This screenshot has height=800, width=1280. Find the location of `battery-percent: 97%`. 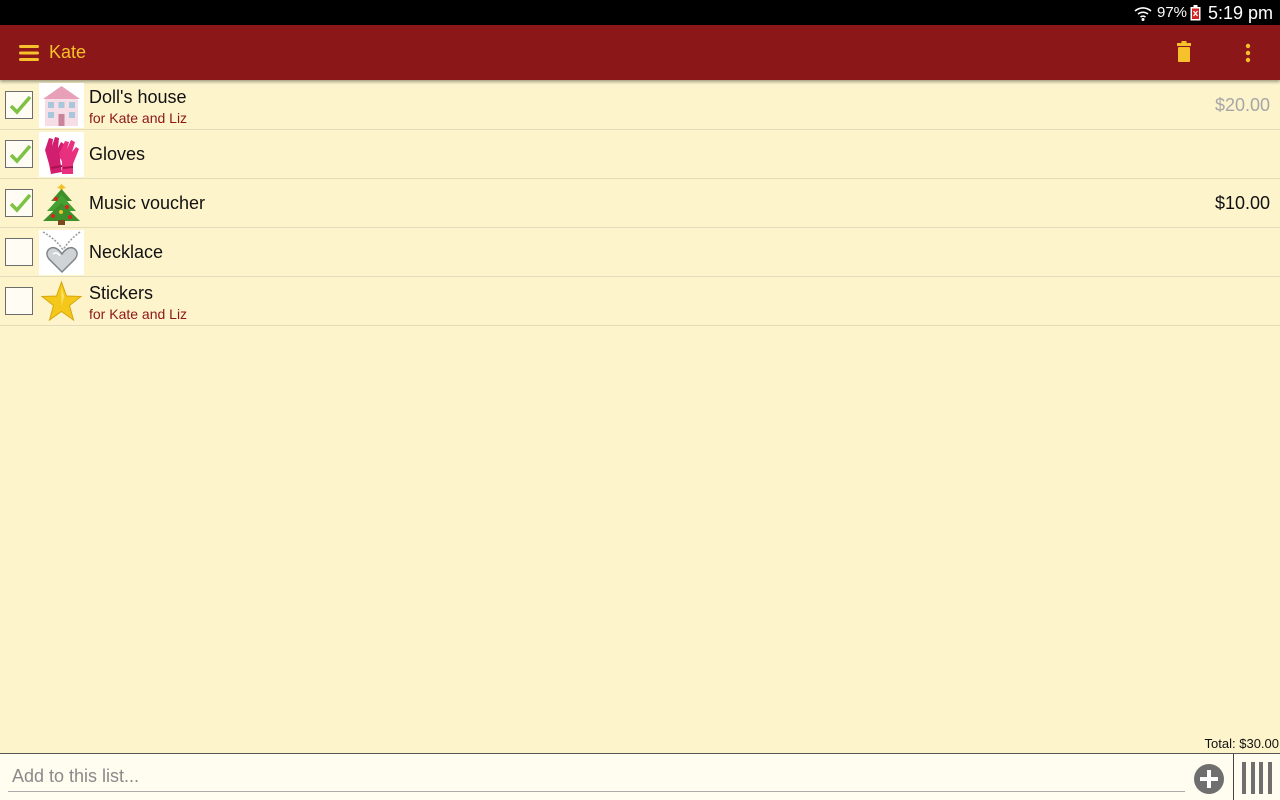

battery-percent: 97% is located at coordinates (1172, 12).